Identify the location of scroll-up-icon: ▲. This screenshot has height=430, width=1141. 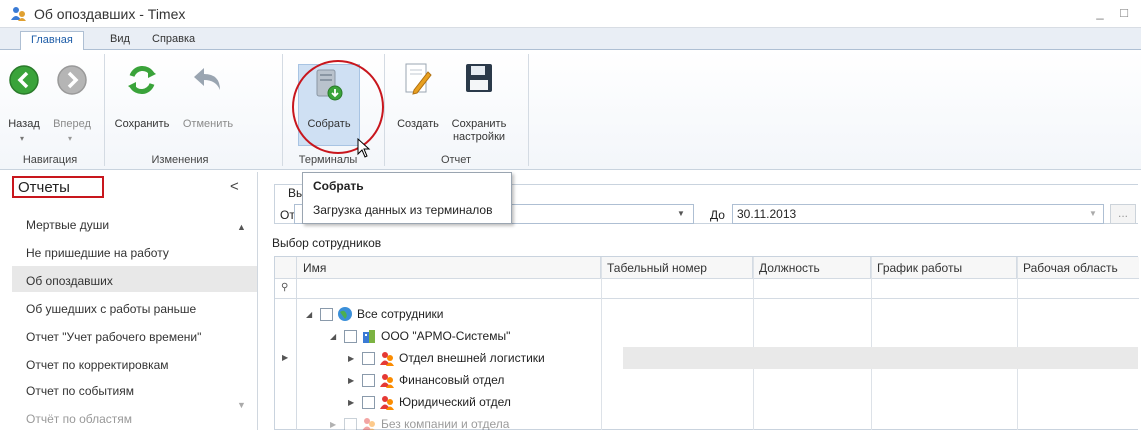
(241, 227).